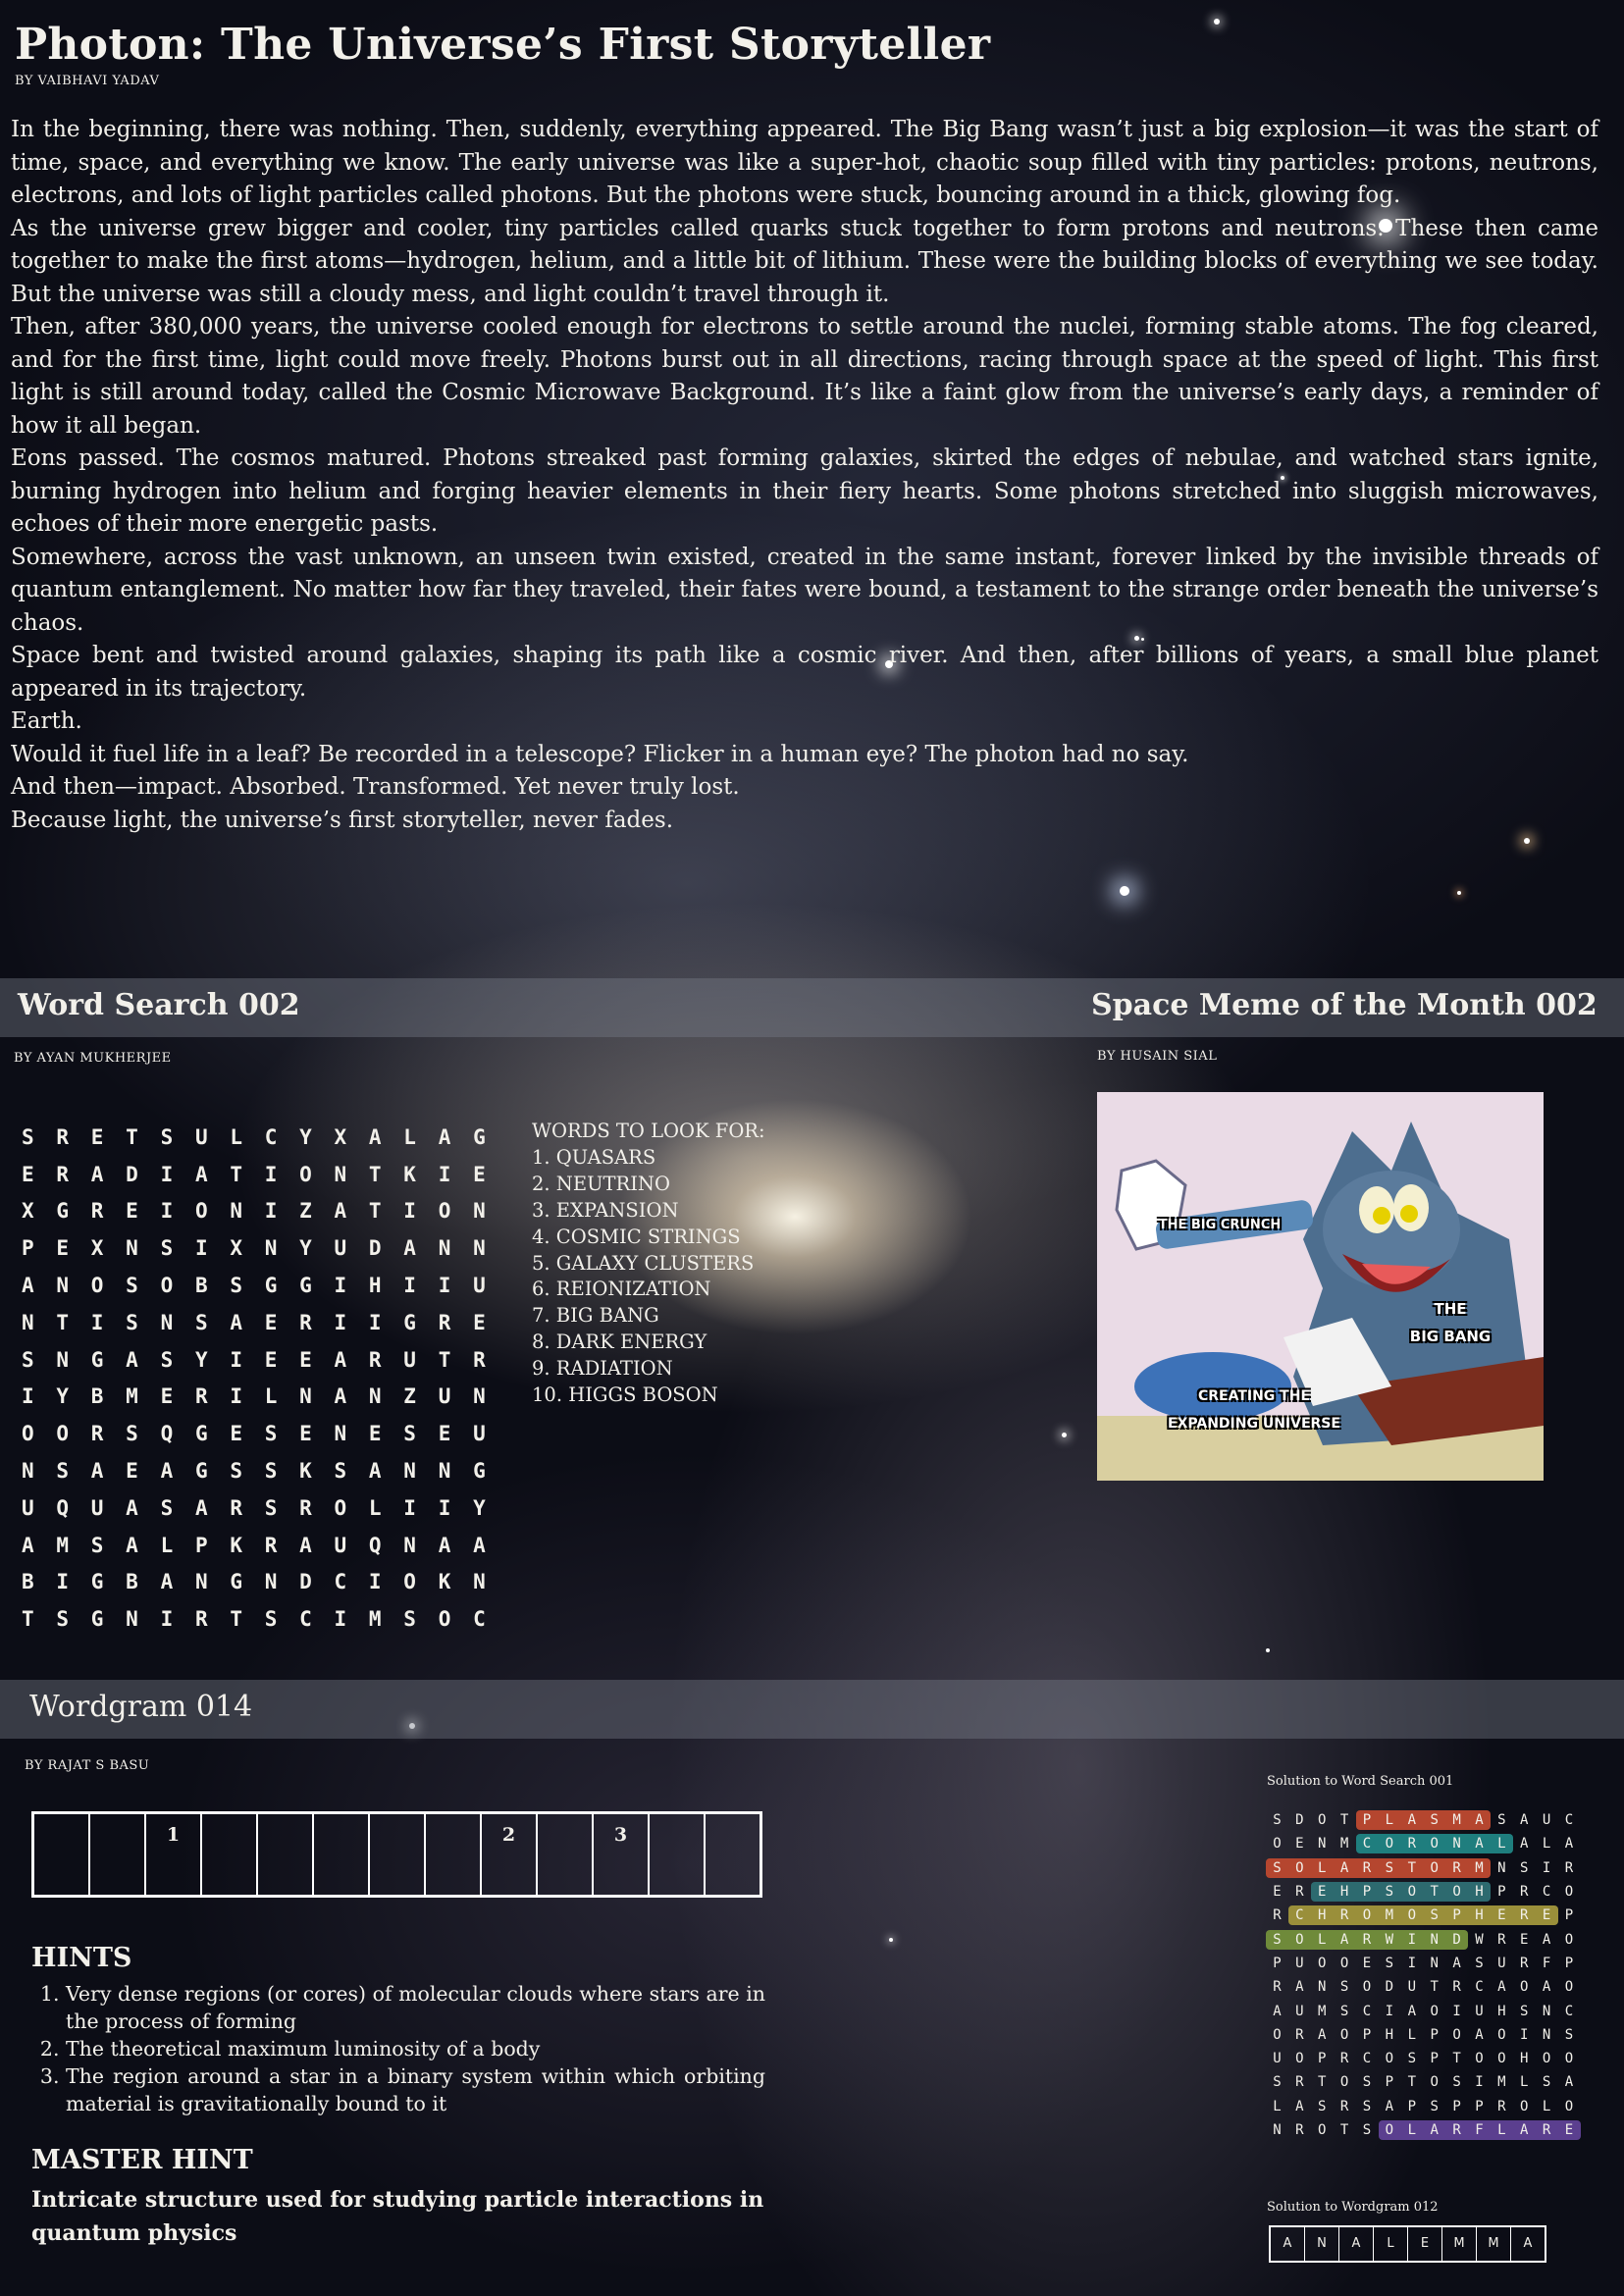 The height and width of the screenshot is (2296, 1624). What do you see at coordinates (1434, 1915) in the screenshot?
I see `solution-grid-row: RCHROMOSPHEREP` at bounding box center [1434, 1915].